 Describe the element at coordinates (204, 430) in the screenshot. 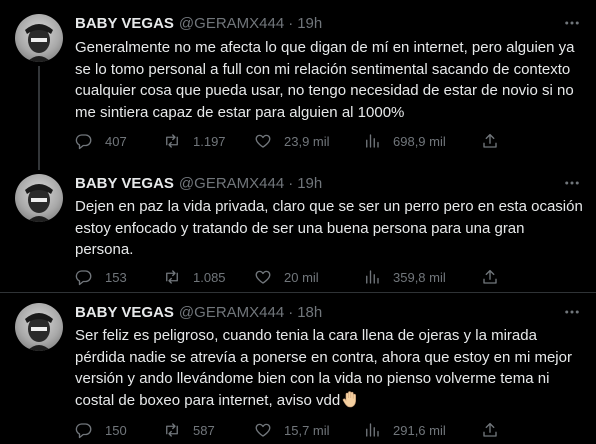

I see `retweet-count: 587` at that location.